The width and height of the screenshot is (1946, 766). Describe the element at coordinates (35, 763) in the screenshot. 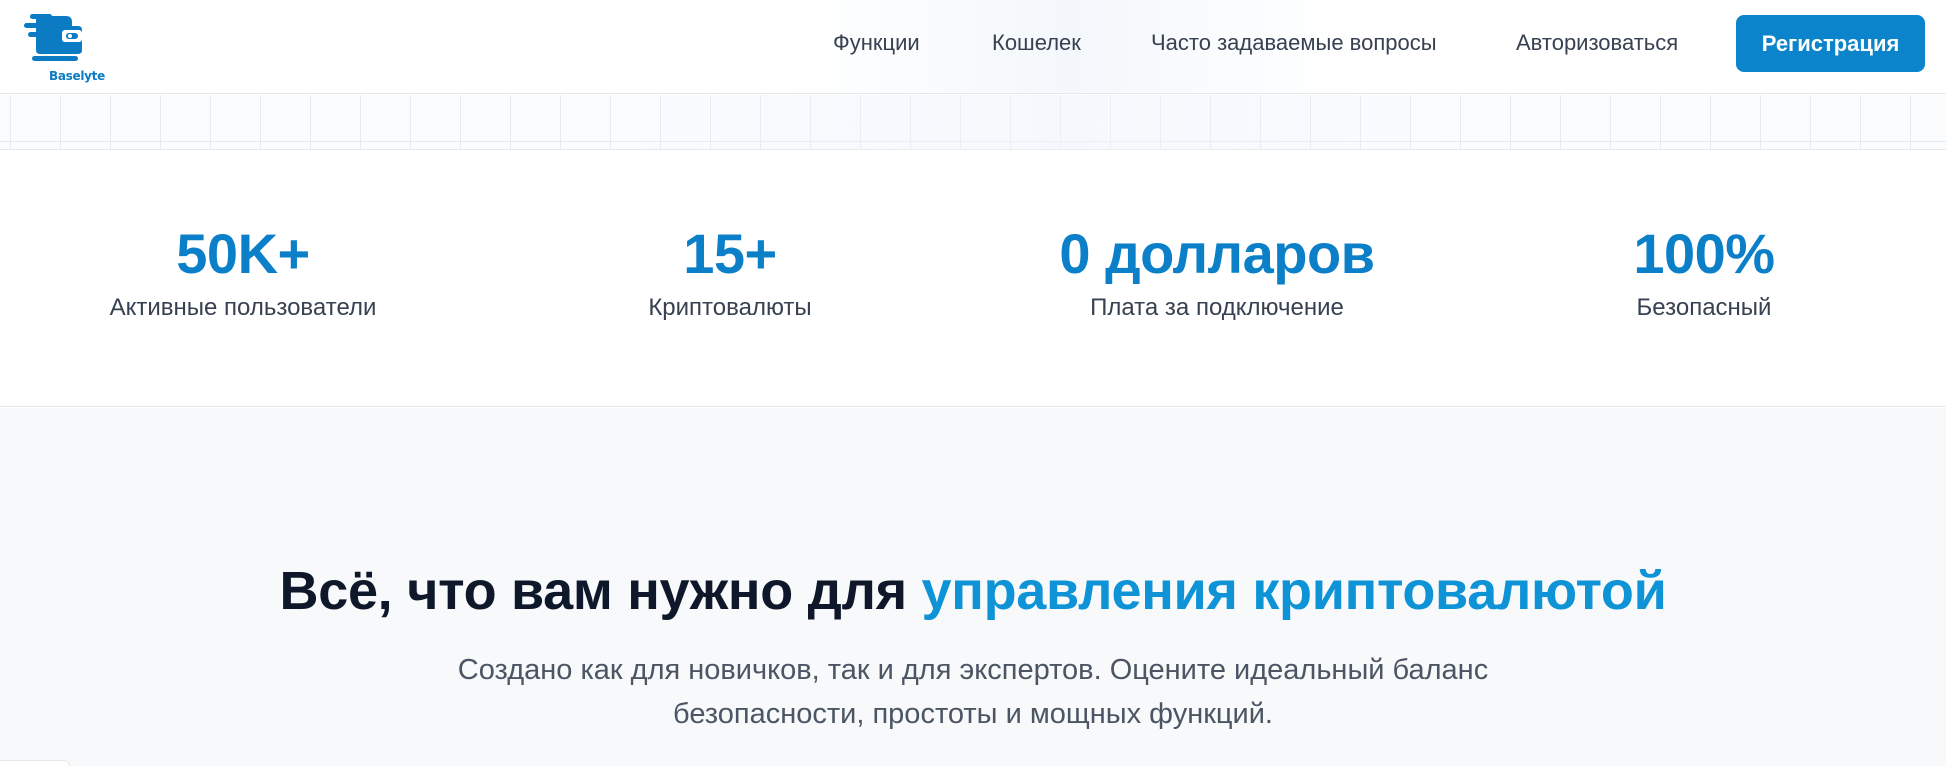

I see `partial-card` at that location.